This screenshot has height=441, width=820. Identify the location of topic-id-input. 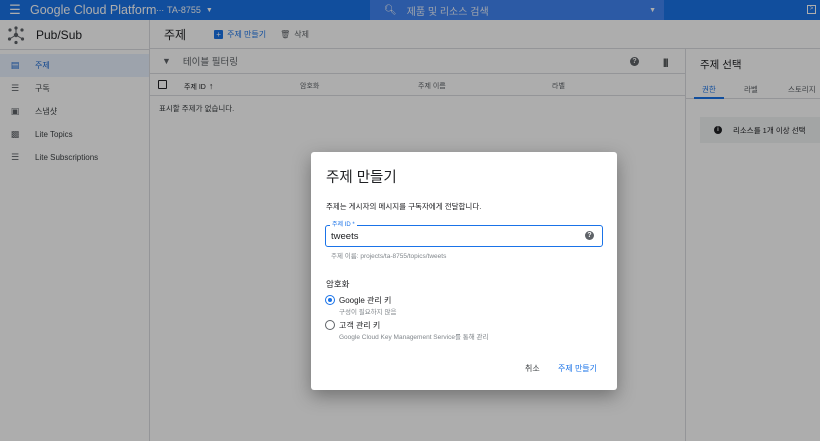
(451, 236).